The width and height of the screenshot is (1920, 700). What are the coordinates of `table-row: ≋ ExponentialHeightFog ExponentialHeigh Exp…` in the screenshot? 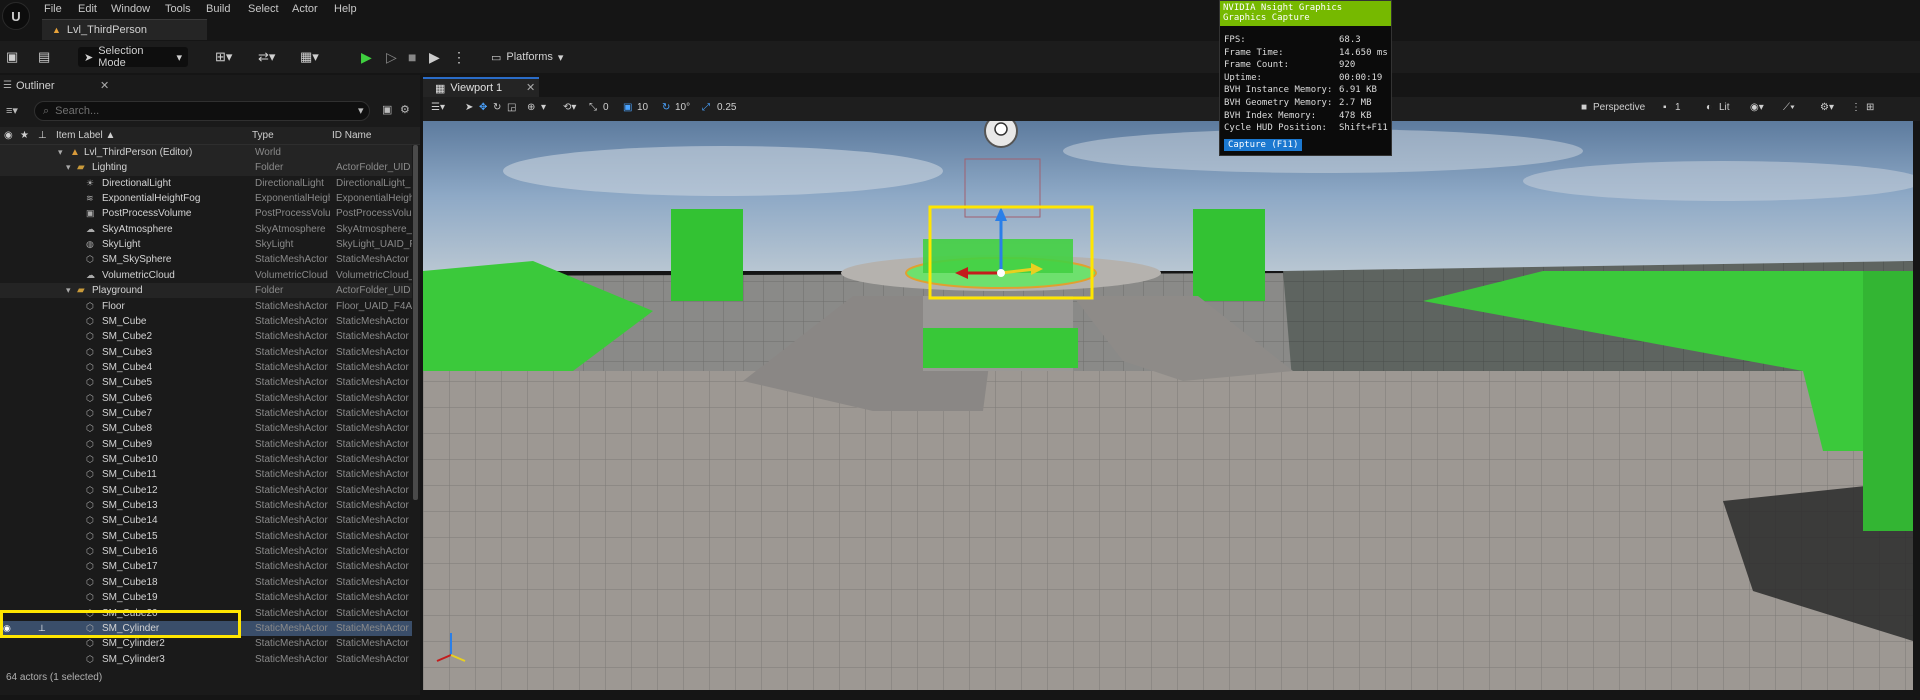 It's located at (206, 198).